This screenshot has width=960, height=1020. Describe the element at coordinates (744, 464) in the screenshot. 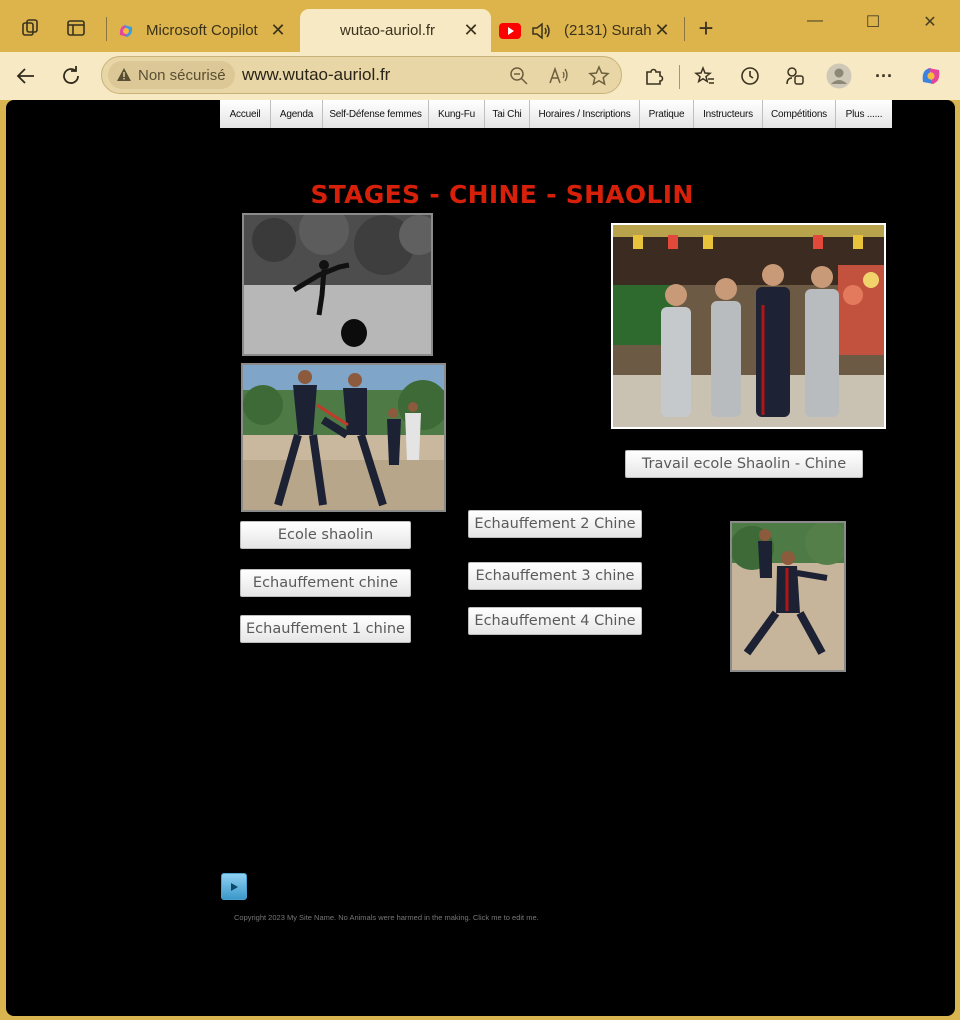

I see `travail-ecole-shaolin-button: Travail ecole Shaolin - Chine` at that location.